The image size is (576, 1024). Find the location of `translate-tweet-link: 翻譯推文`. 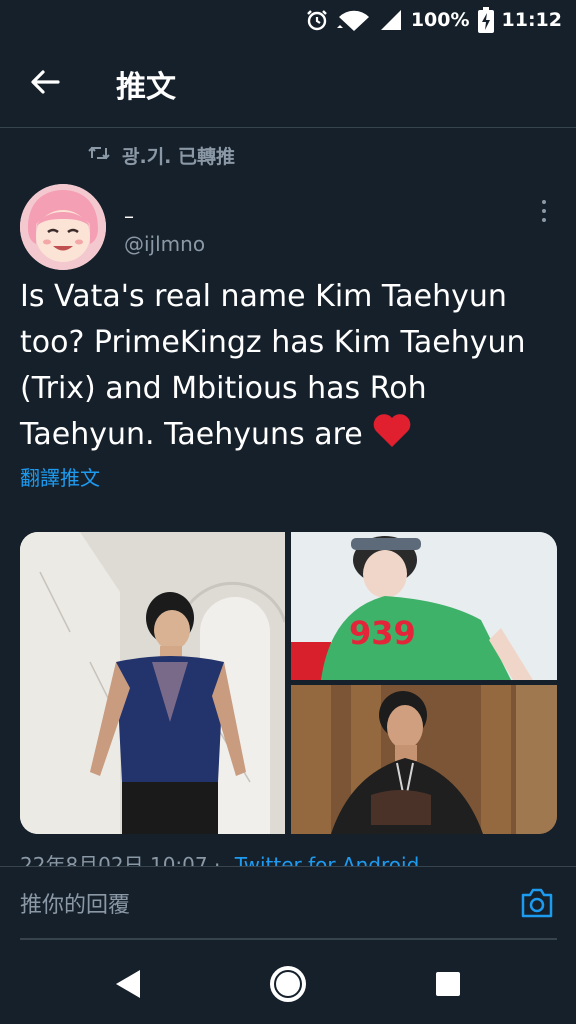

translate-tweet-link: 翻譯推文 is located at coordinates (60, 476).